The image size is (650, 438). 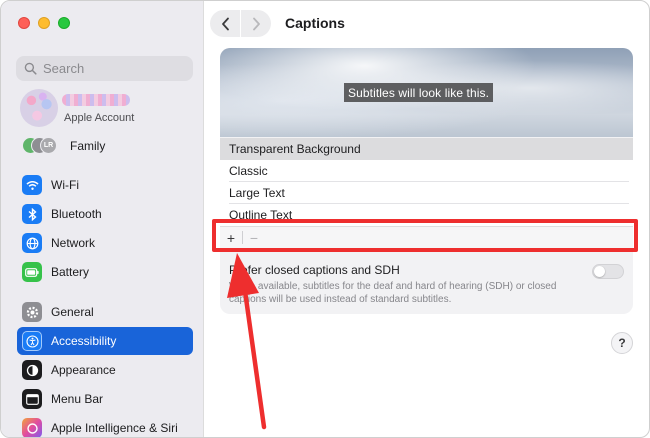 I want to click on sidebar-item-label: Wi-Fi, so click(x=65, y=185).